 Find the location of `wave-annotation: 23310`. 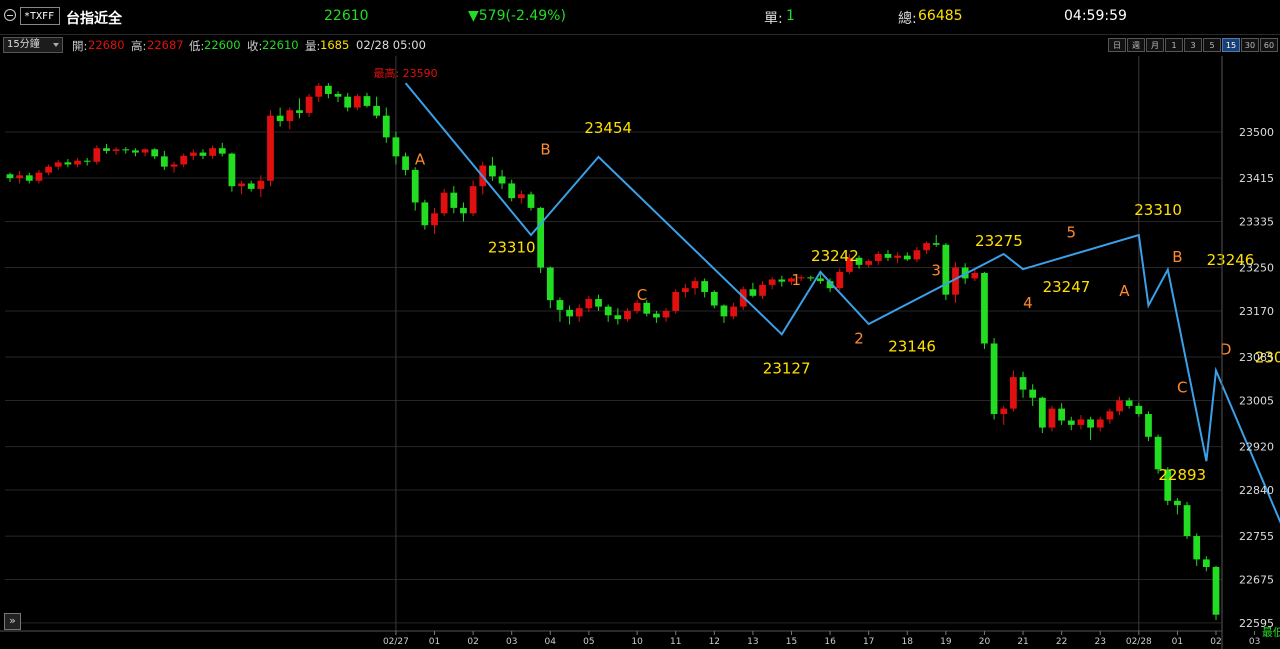

wave-annotation: 23310 is located at coordinates (1158, 210).